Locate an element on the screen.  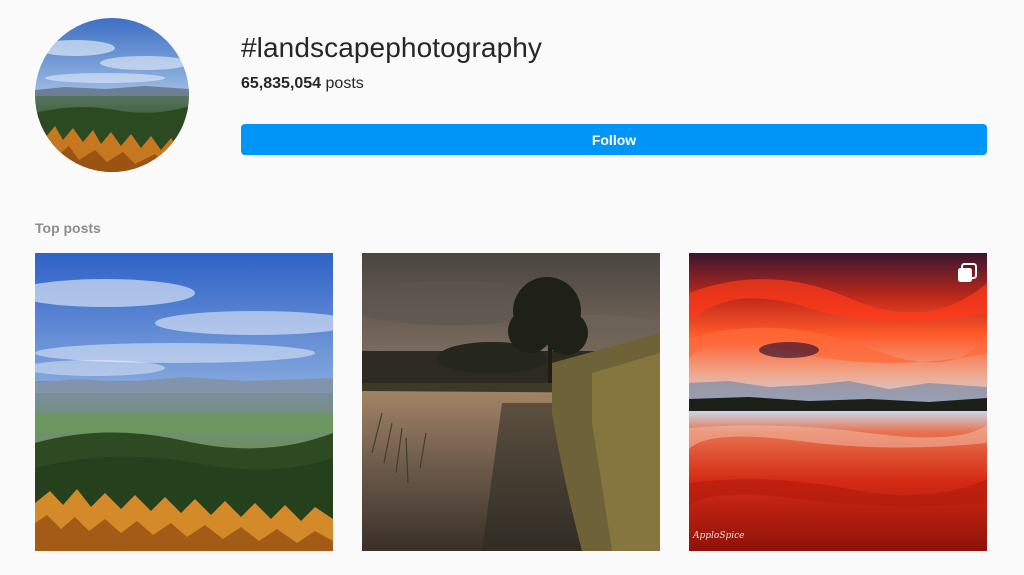
carousel-icon is located at coordinates (967, 272).